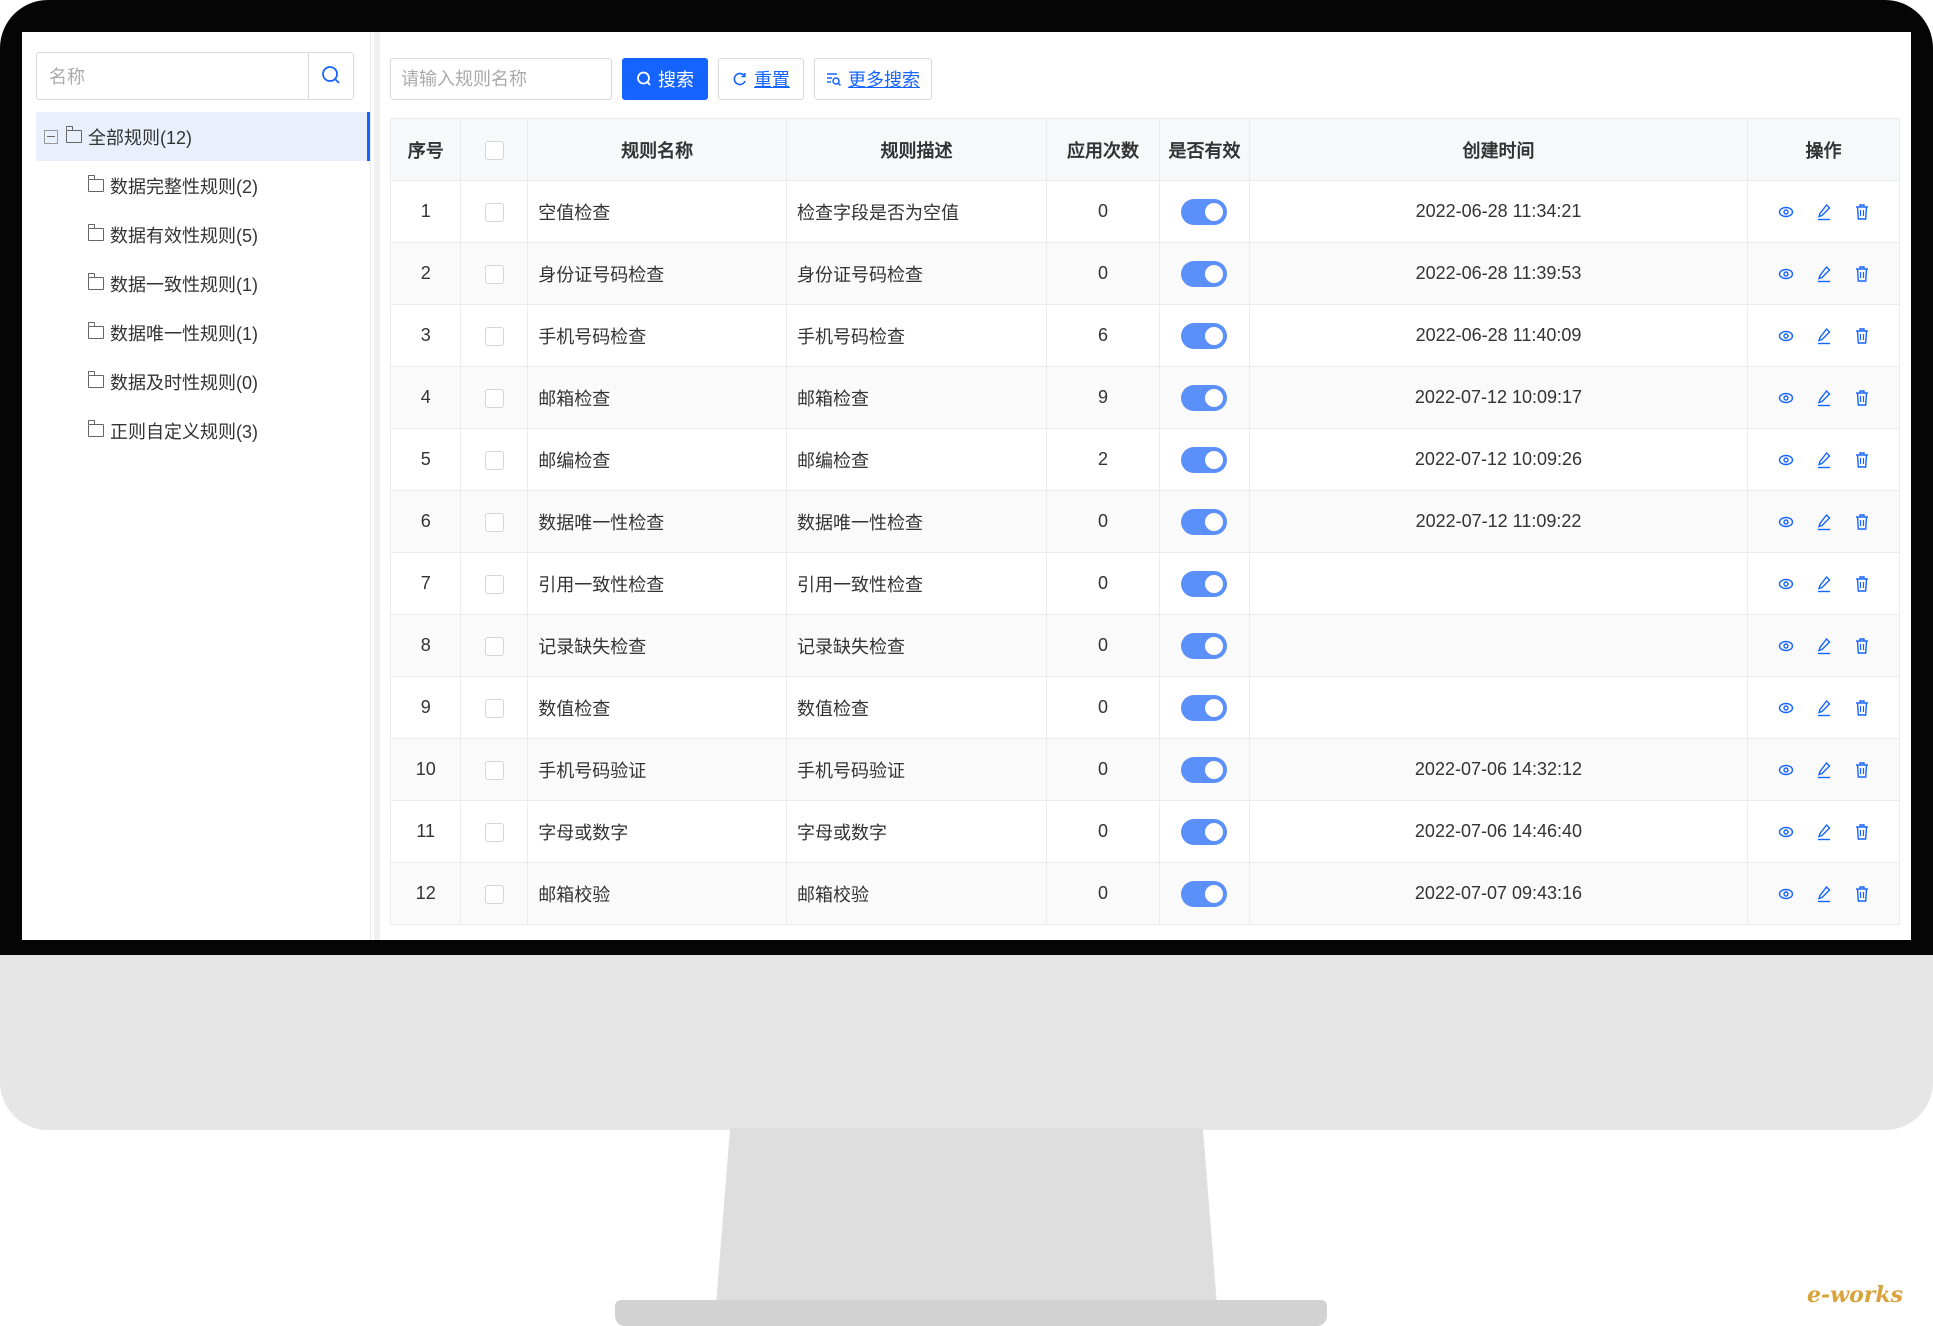 The width and height of the screenshot is (1933, 1326). Describe the element at coordinates (873, 79) in the screenshot. I see `more-search-button: 更多搜索` at that location.